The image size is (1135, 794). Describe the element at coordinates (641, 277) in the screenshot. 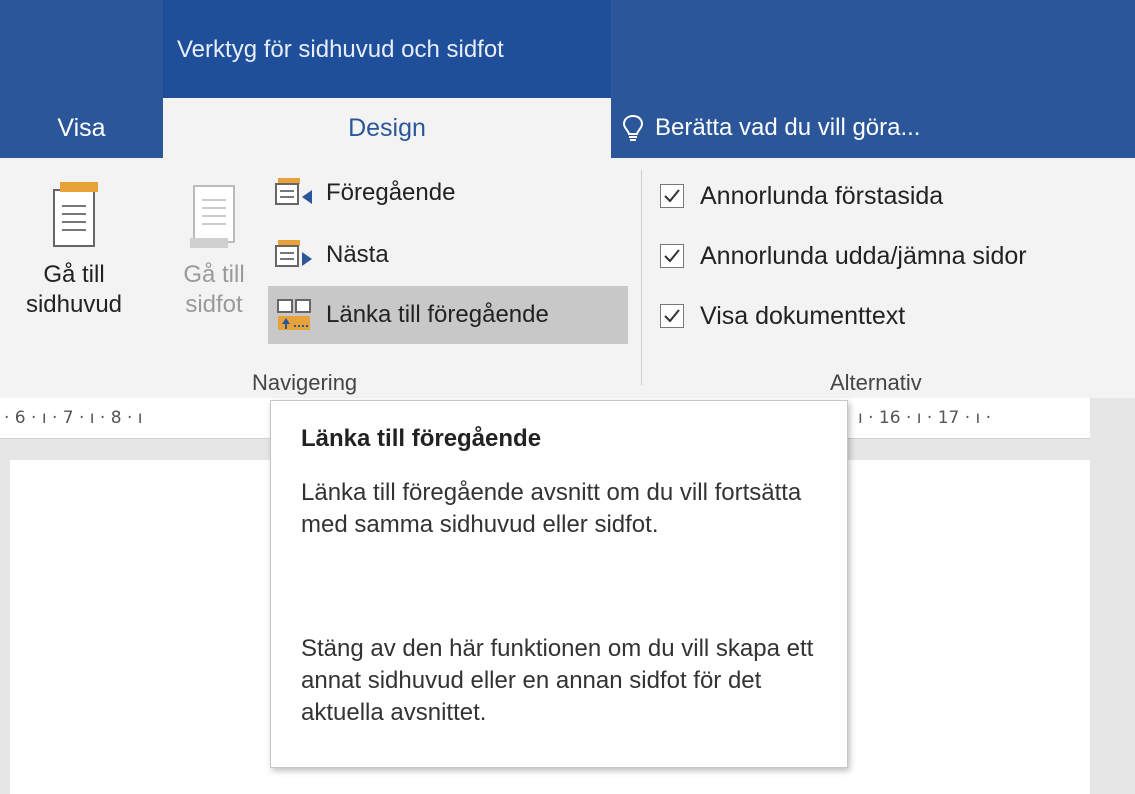

I see `group-separator` at that location.